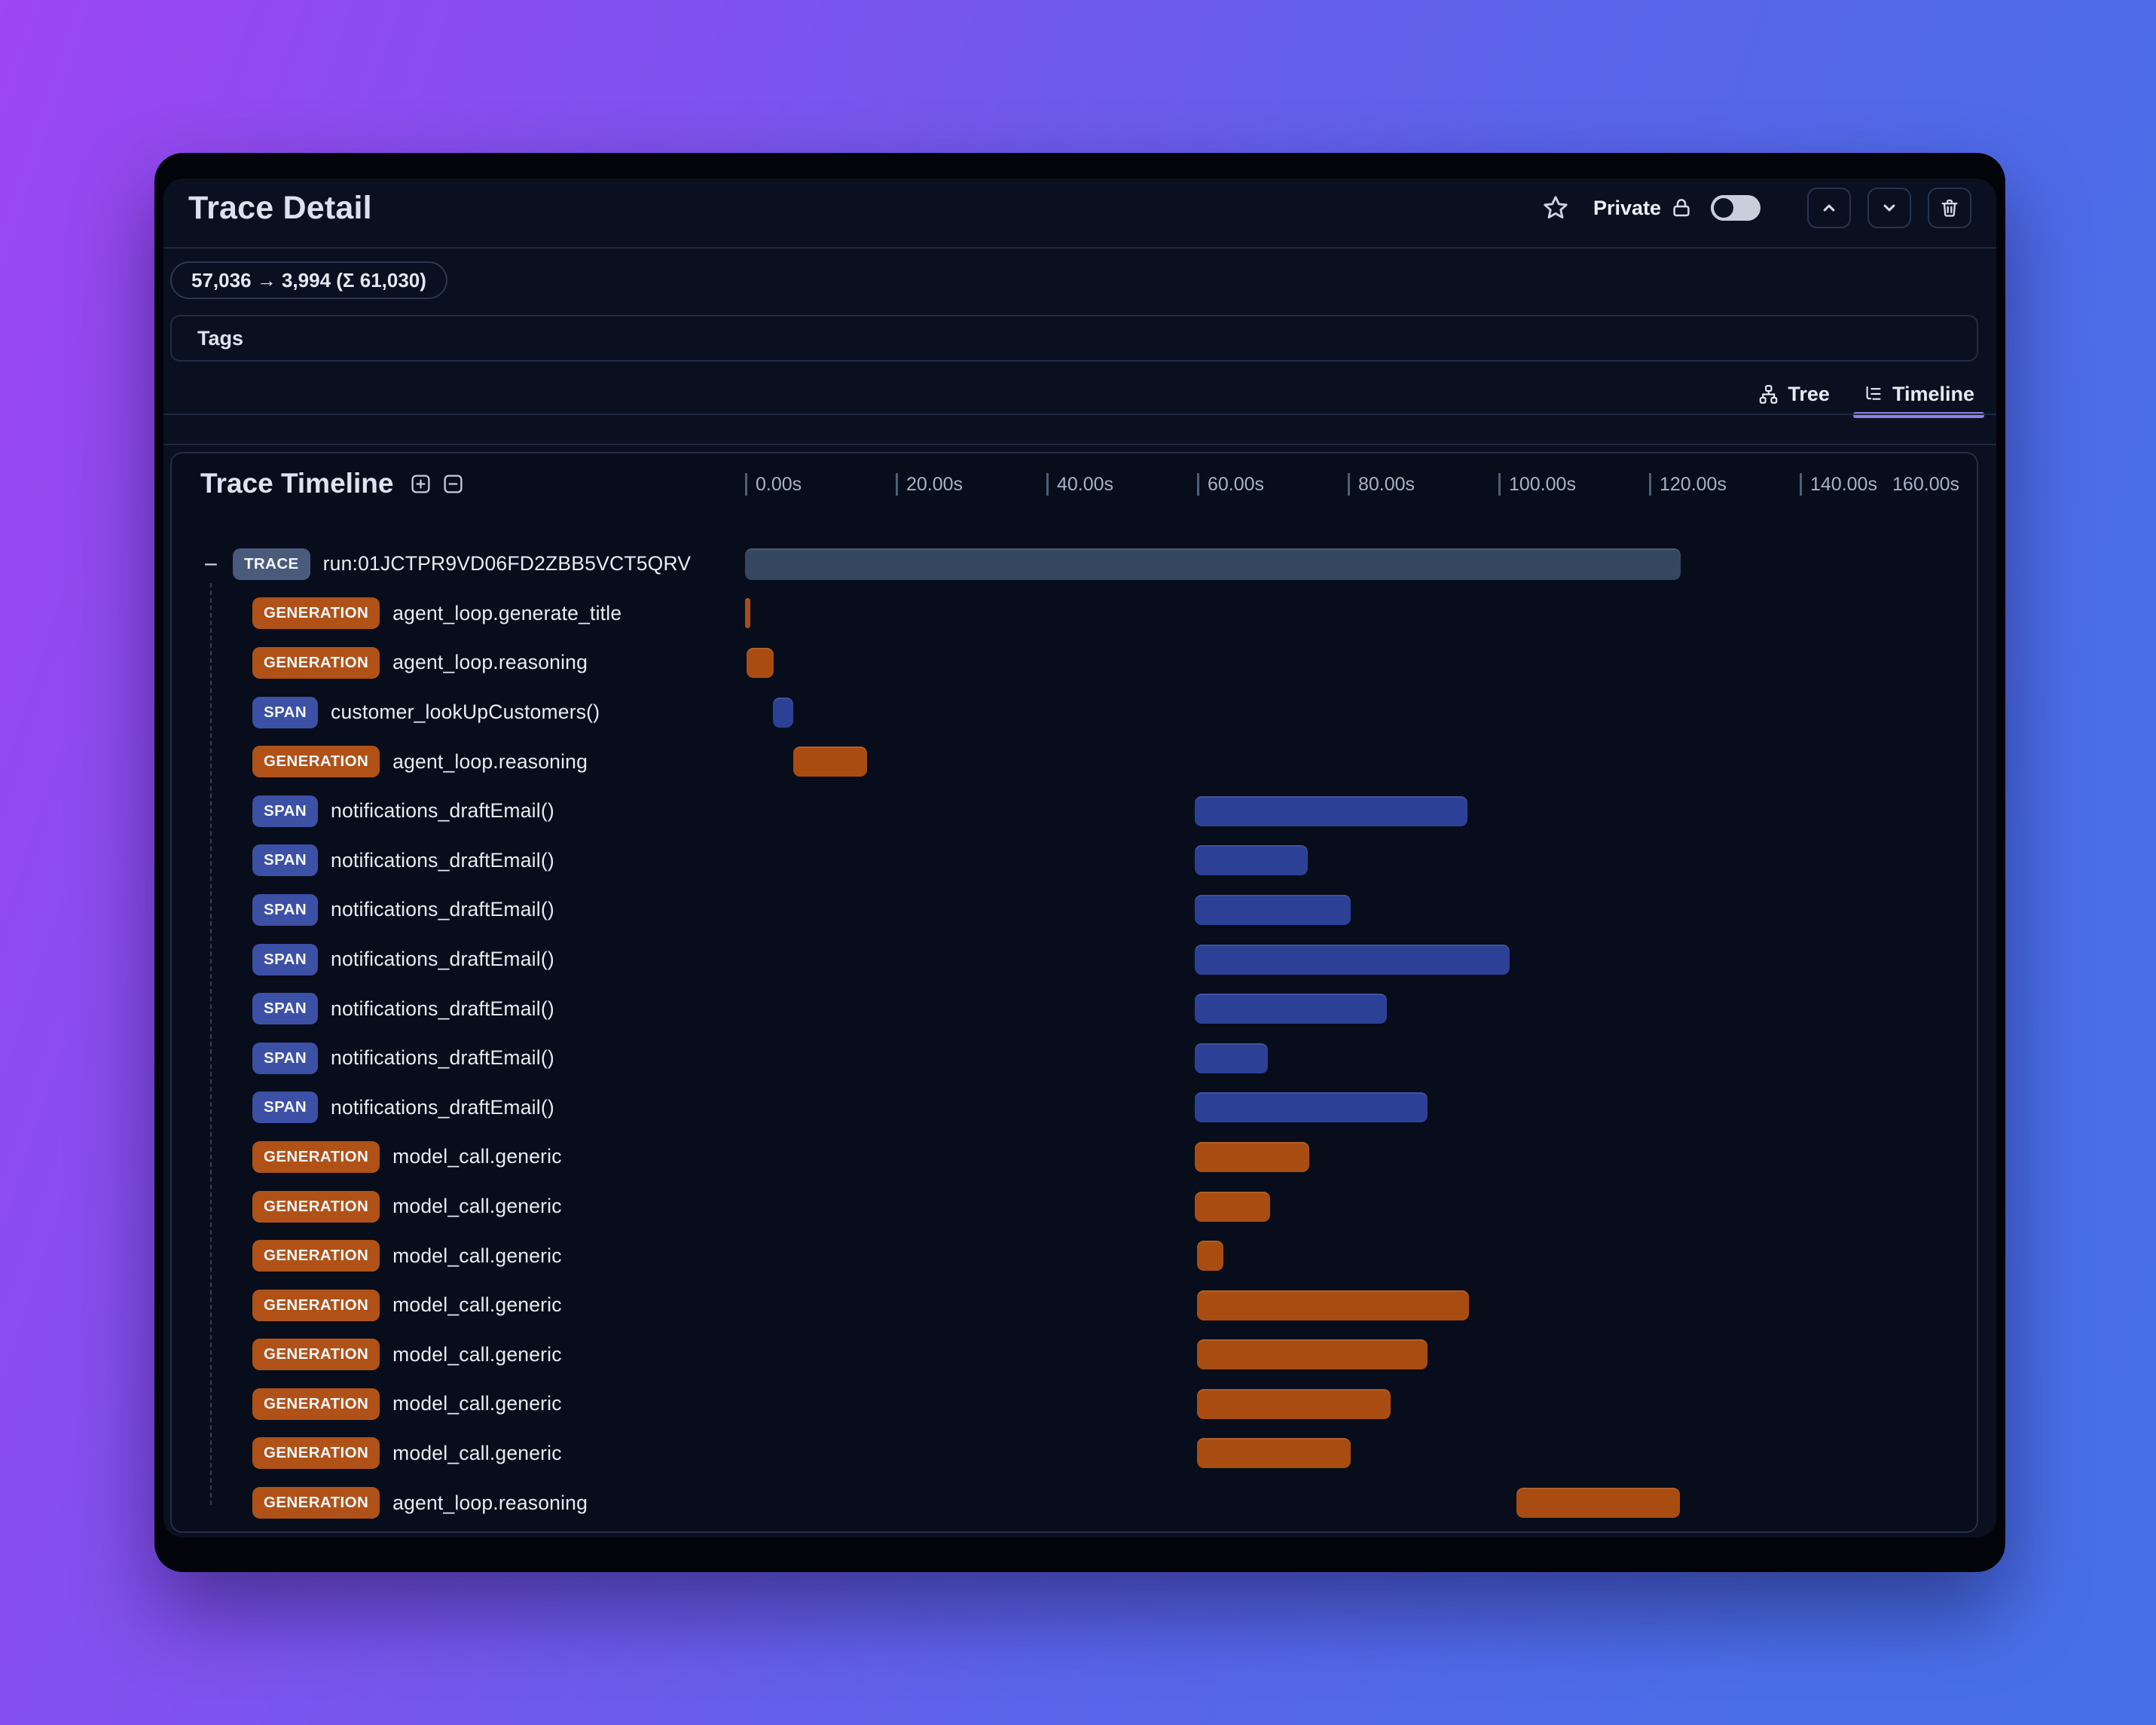 This screenshot has width=2156, height=1725. I want to click on timeline-row: − TRACE run:01JCTPR9VD06FD2ZBB5VCT5QRV, so click(1074, 564).